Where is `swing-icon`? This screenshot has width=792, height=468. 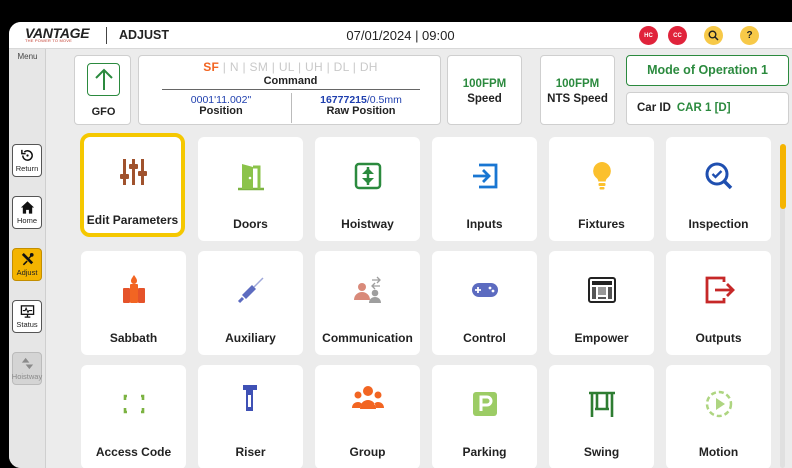 swing-icon is located at coordinates (601, 404).